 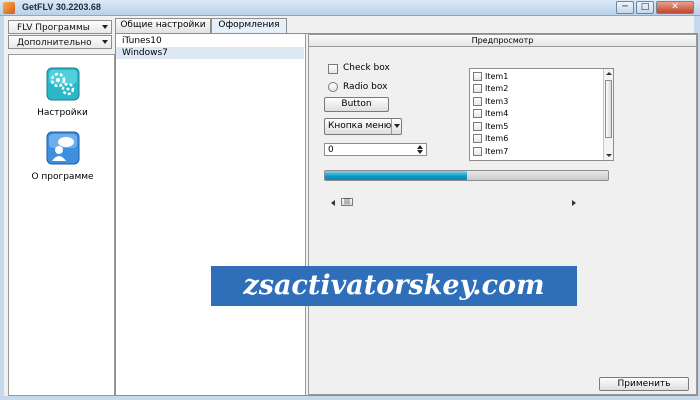 What do you see at coordinates (574, 203) in the screenshot?
I see `scroll-right-icon` at bounding box center [574, 203].